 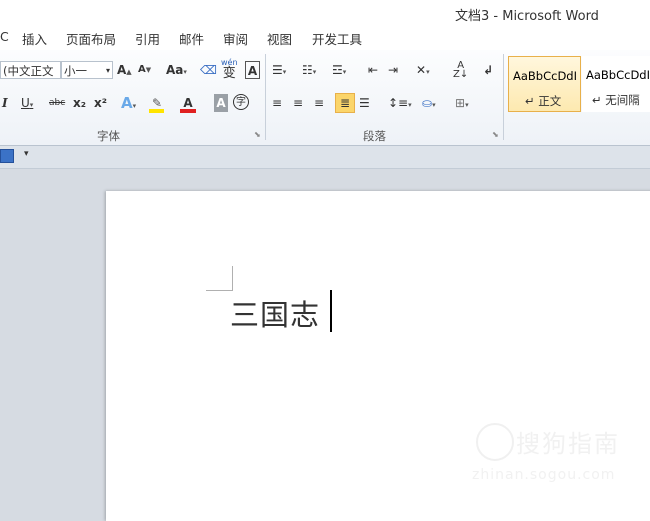 What do you see at coordinates (191, 38) in the screenshot?
I see `tab-mailings: 邮件` at bounding box center [191, 38].